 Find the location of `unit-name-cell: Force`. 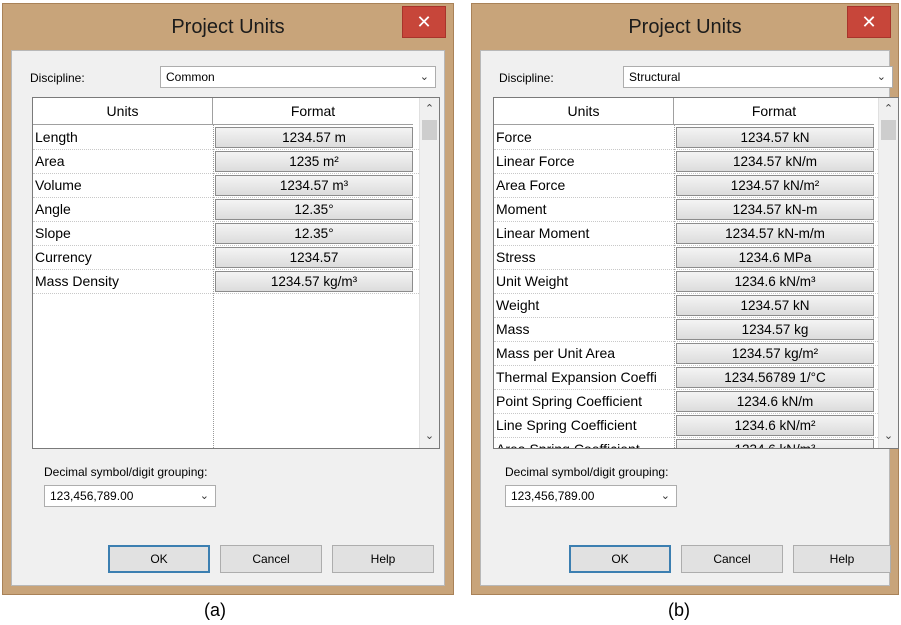

unit-name-cell: Force is located at coordinates (514, 137).